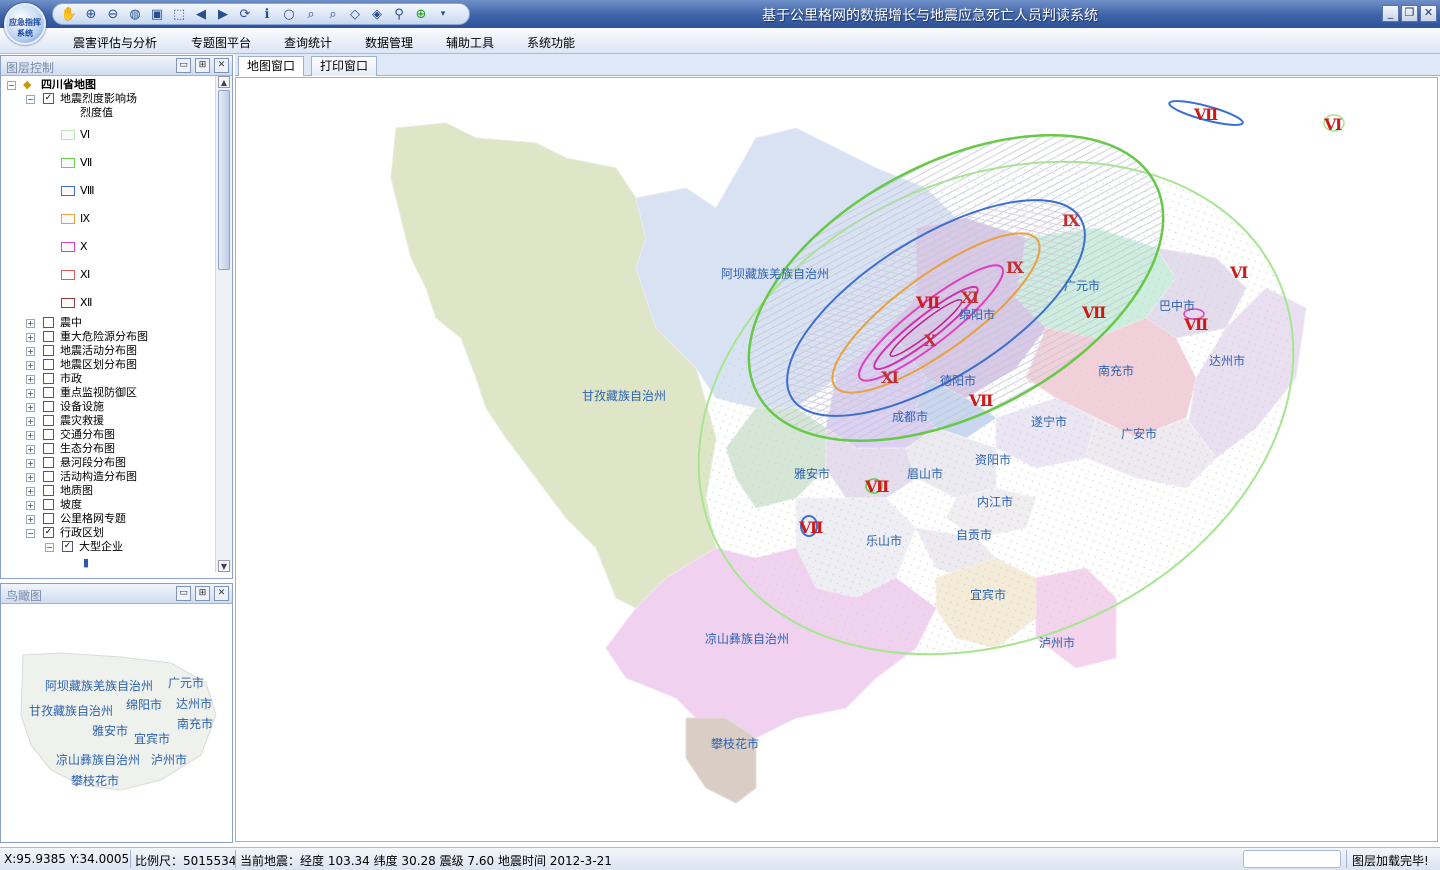  What do you see at coordinates (1428, 13) in the screenshot?
I see `close-button: ✕` at bounding box center [1428, 13].